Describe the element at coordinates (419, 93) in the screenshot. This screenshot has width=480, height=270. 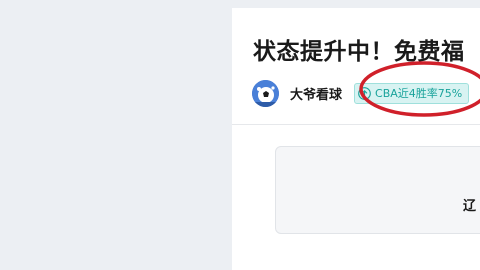
I see `win-rate-tag-label: CBA近4胜率75%` at that location.